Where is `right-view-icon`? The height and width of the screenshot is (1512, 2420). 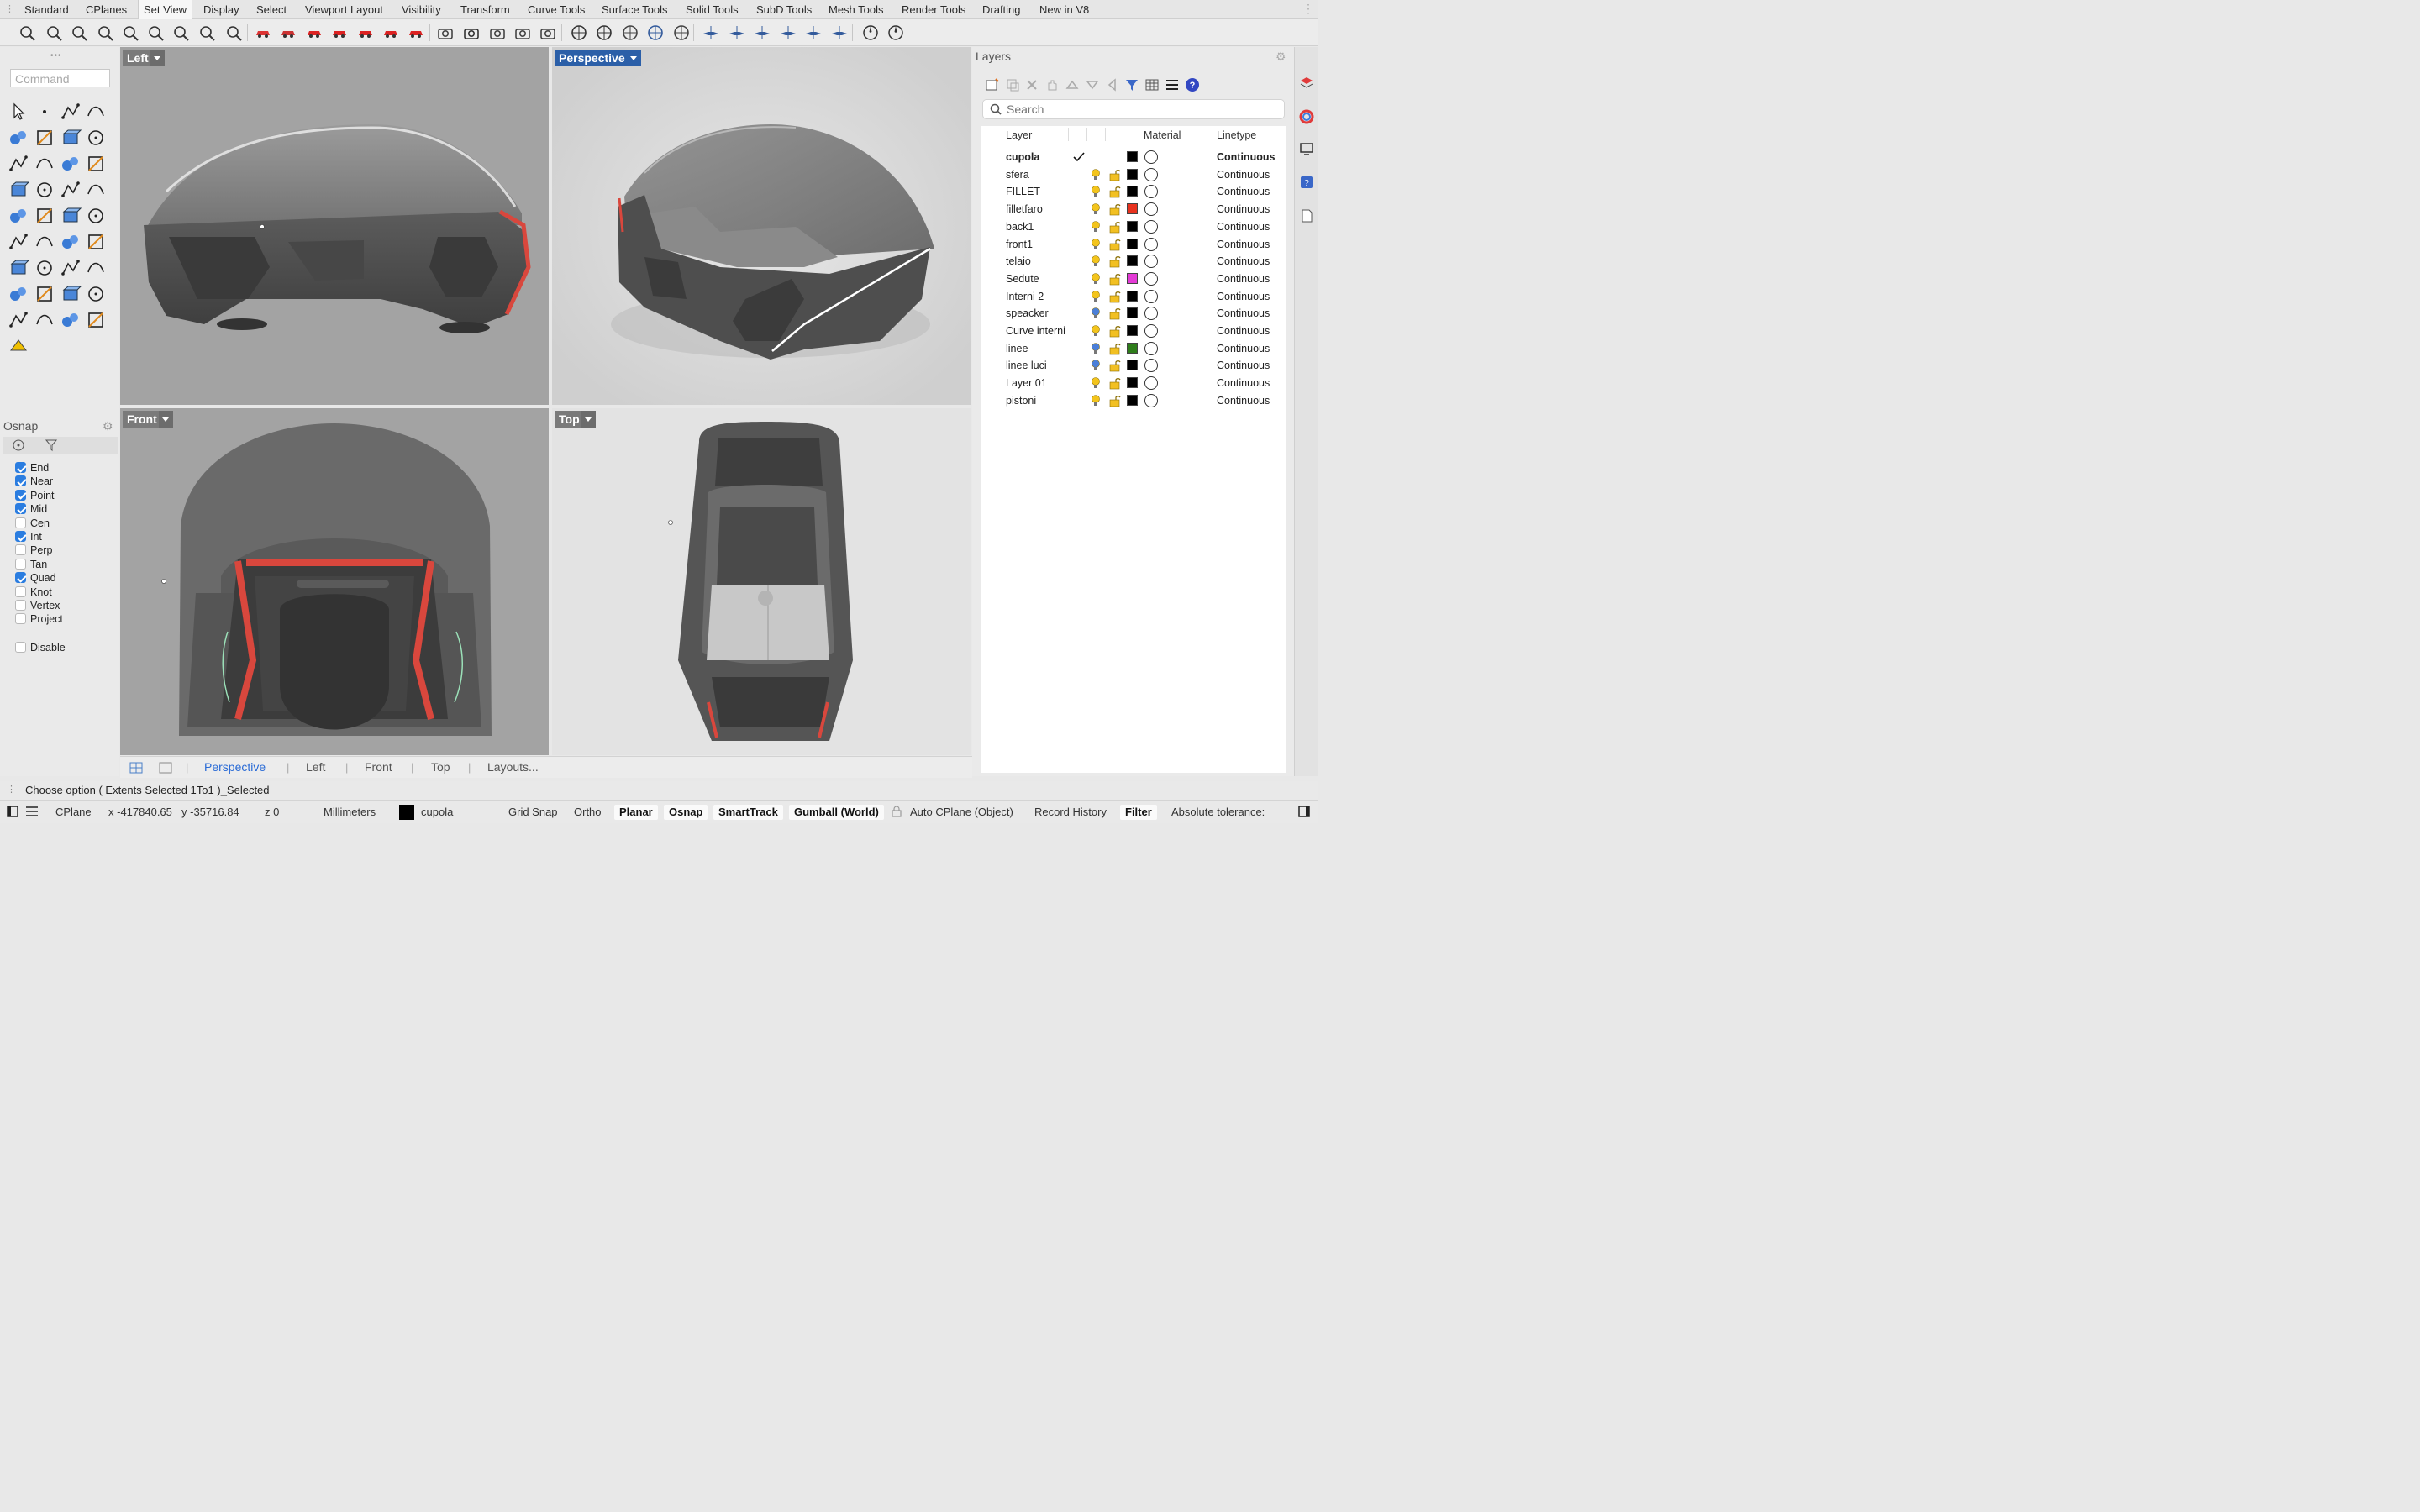
right-view-icon is located at coordinates (762, 33).